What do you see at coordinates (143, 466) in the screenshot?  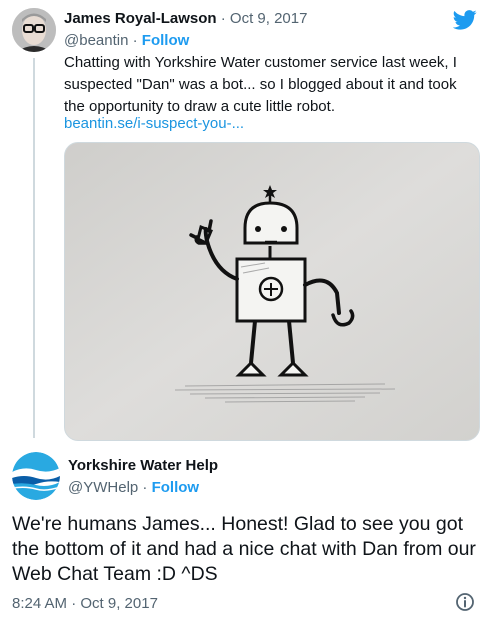 I see `reply-author-name: Yorkshire Water Help` at bounding box center [143, 466].